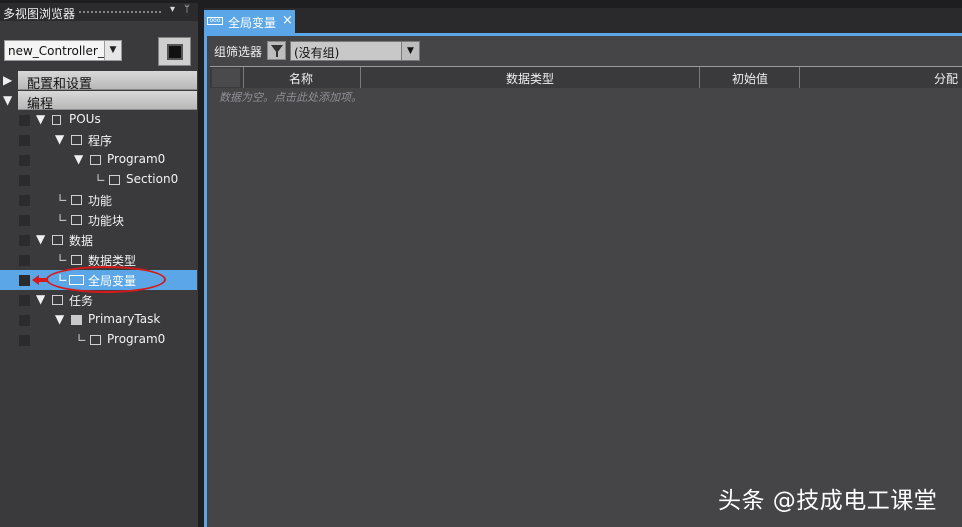 This screenshot has width=962, height=527. Describe the element at coordinates (215, 21) in the screenshot. I see `variable-icon: ooo` at that location.